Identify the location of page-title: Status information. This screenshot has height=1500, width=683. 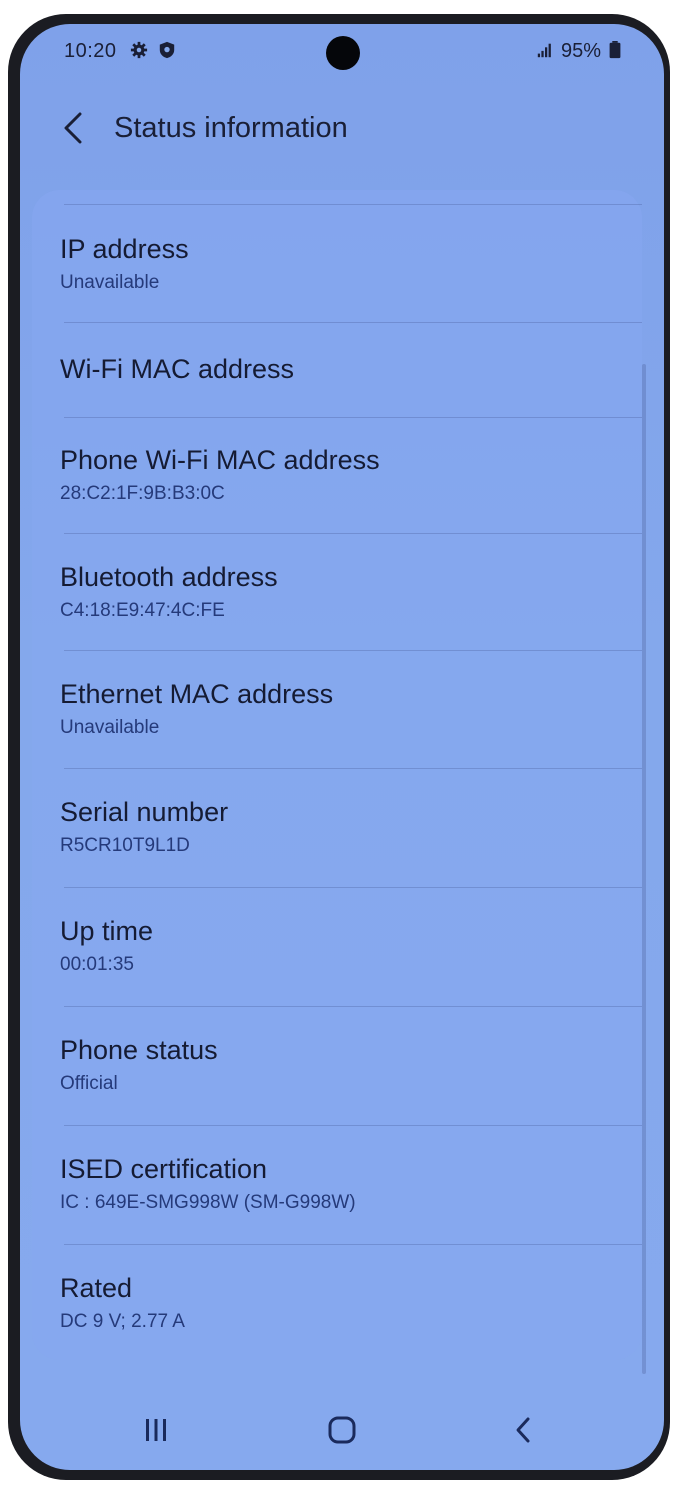
(231, 128).